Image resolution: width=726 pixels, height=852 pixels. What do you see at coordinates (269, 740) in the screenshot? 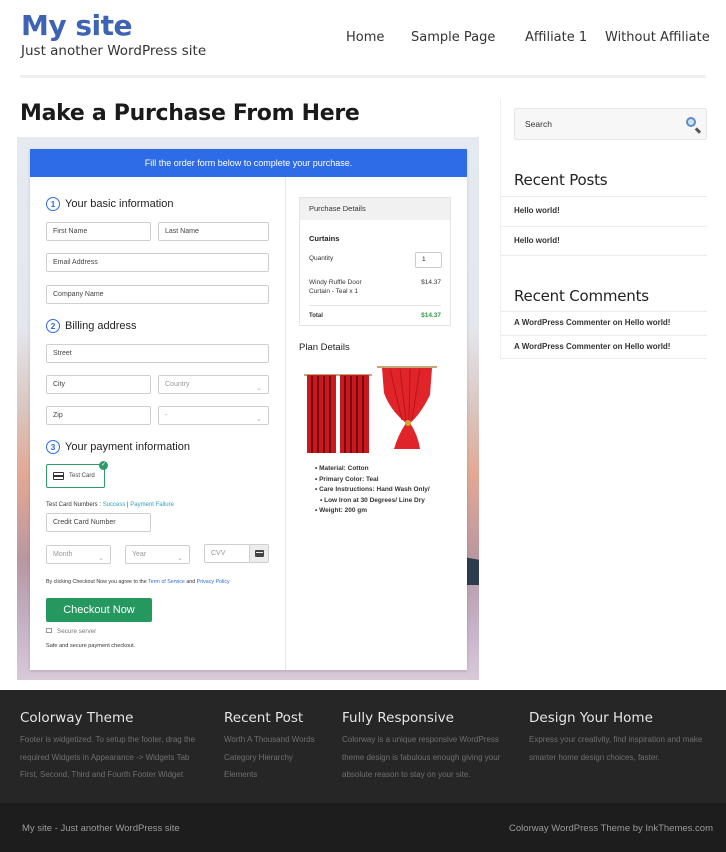
I see `footer-post-link: Worth A Thousand Words` at bounding box center [269, 740].